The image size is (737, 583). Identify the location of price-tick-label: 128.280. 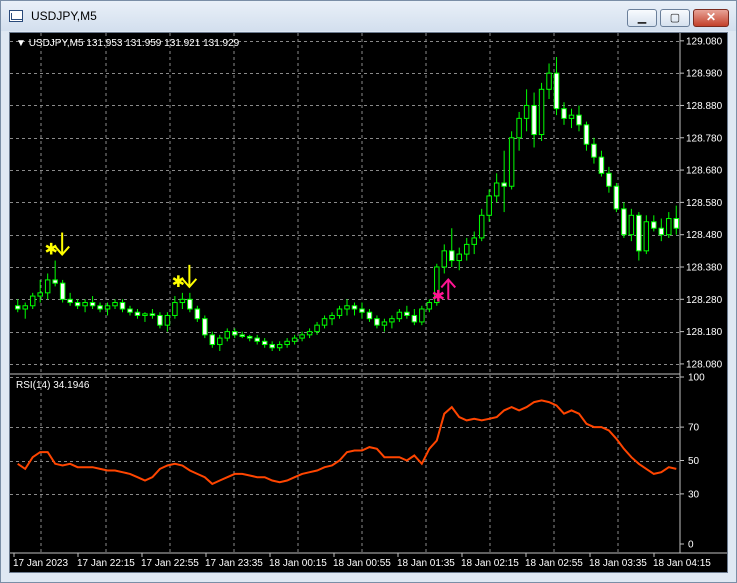
(704, 300).